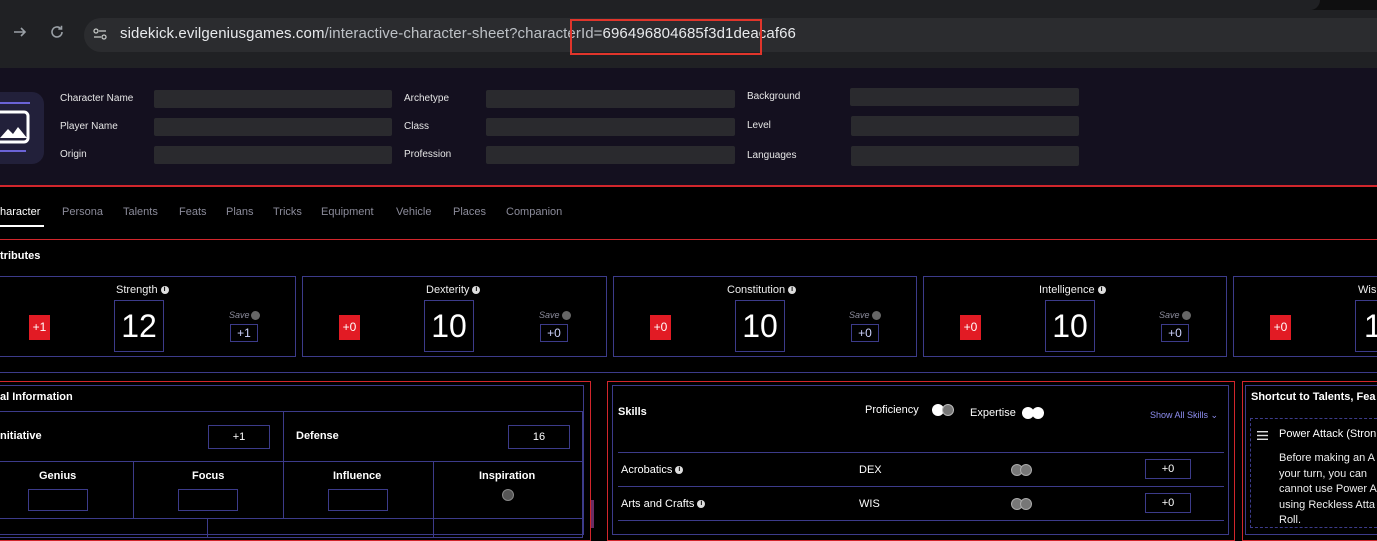  Describe the element at coordinates (15, 127) in the screenshot. I see `image-icon` at that location.